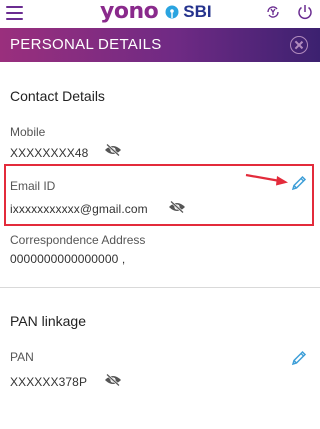 The image size is (320, 429). What do you see at coordinates (172, 12) in the screenshot?
I see `sbi-logo-icon` at bounding box center [172, 12].